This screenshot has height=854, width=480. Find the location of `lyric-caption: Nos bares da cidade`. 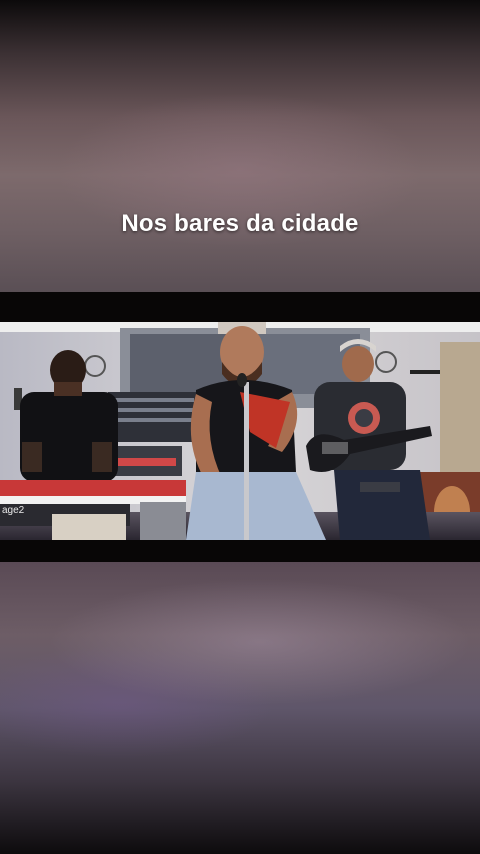

lyric-caption: Nos bares da cidade is located at coordinates (240, 223).